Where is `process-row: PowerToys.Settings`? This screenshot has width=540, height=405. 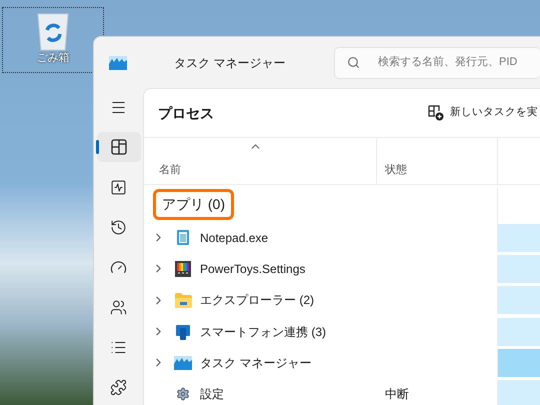 process-row: PowerToys.Settings is located at coordinates (260, 268).